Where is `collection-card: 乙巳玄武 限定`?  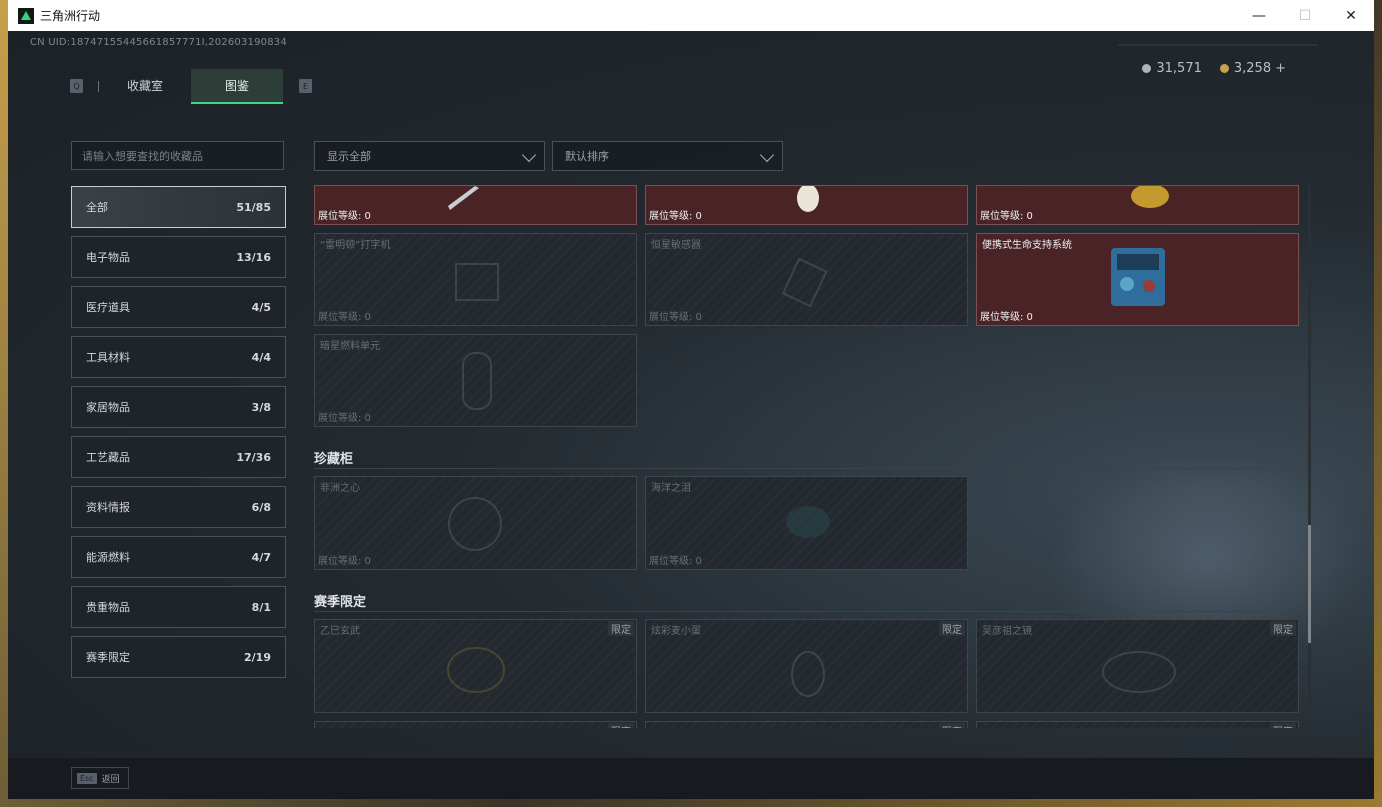 collection-card: 乙巳玄武 限定 is located at coordinates (475, 666).